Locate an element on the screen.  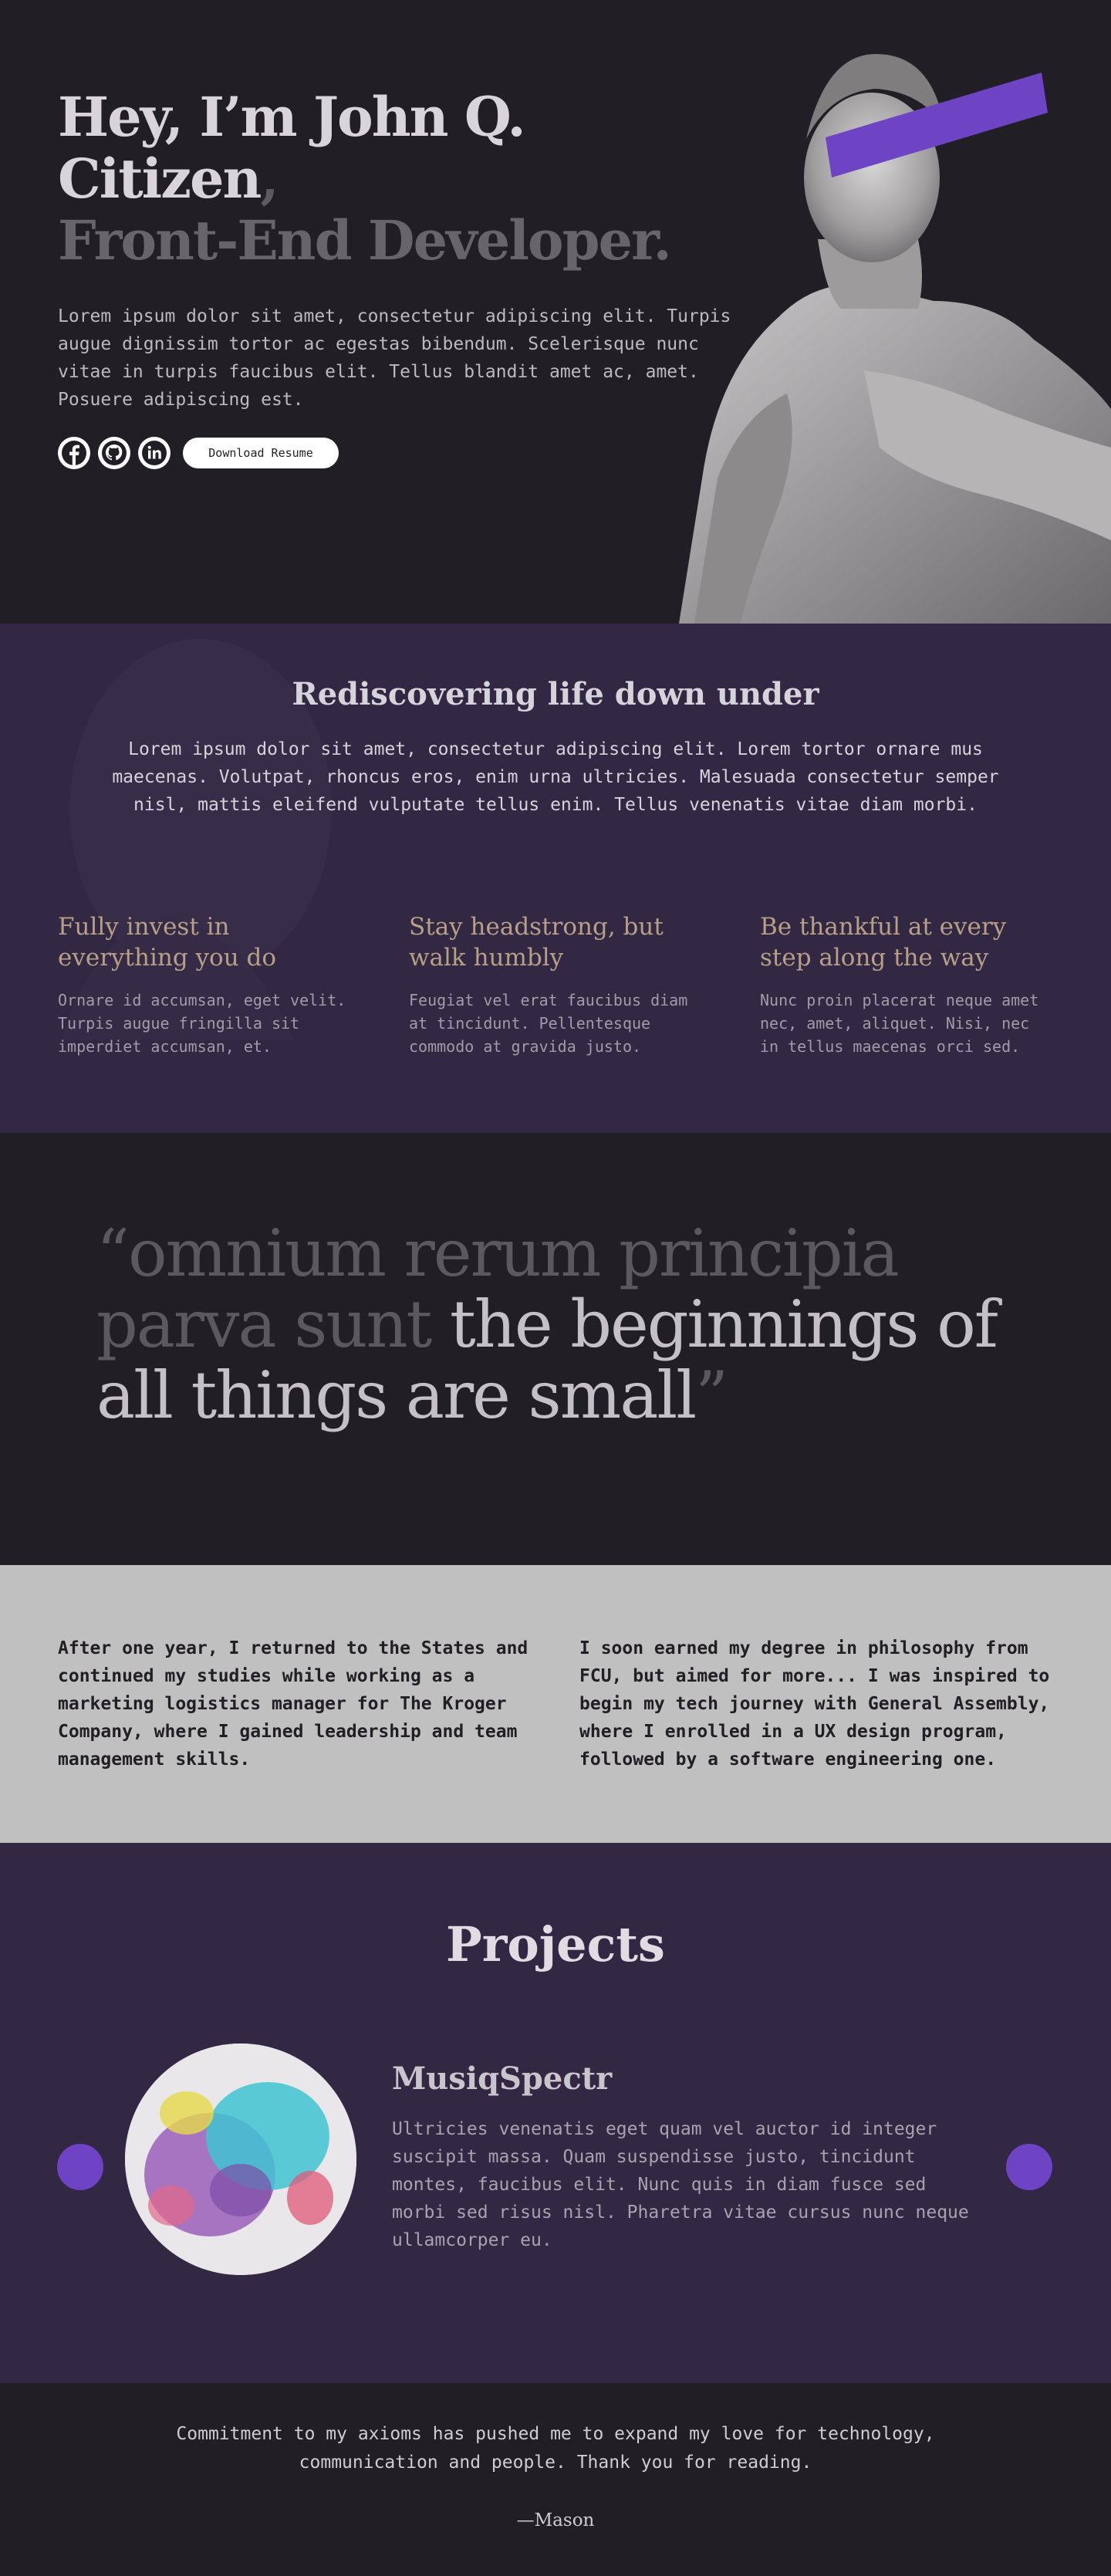
linkedin-link is located at coordinates (154, 453).